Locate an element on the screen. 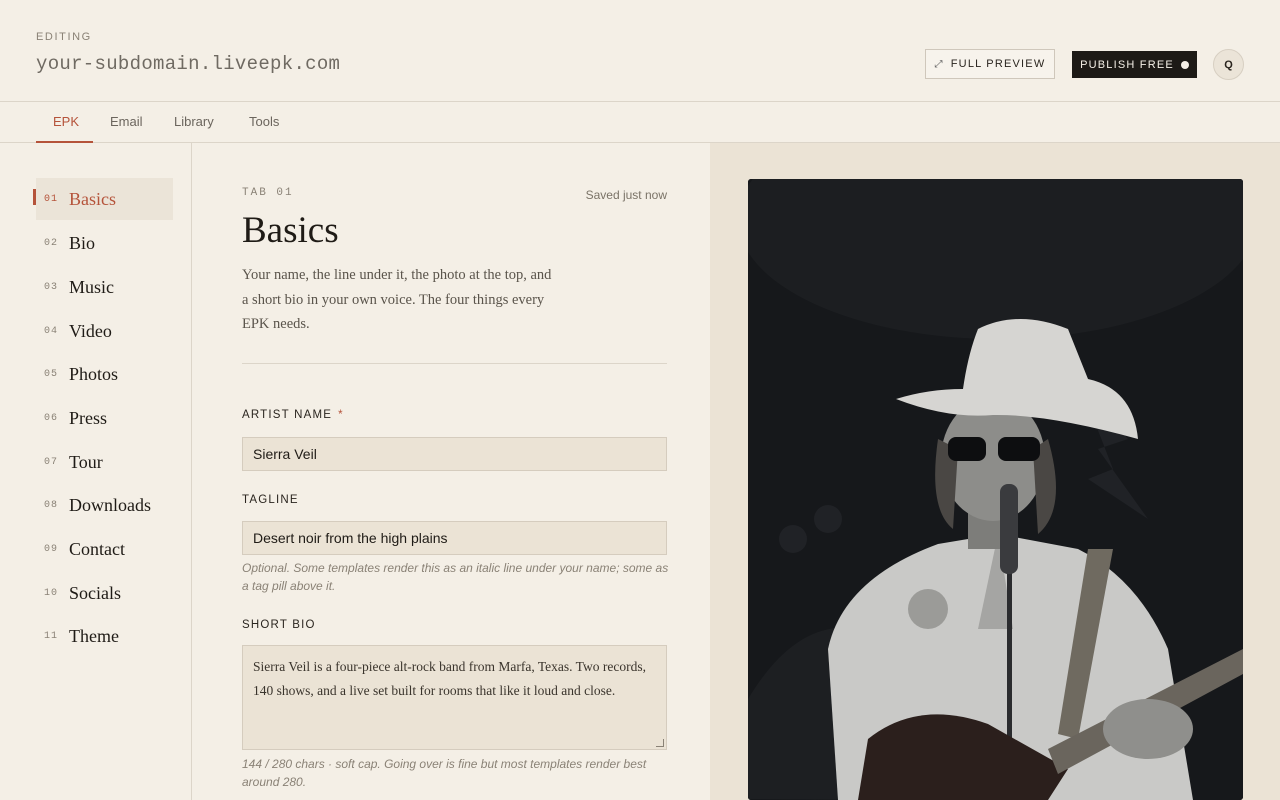 The width and height of the screenshot is (1280, 800). full-preview-button: ⤢ FULL PREVIEW is located at coordinates (990, 64).